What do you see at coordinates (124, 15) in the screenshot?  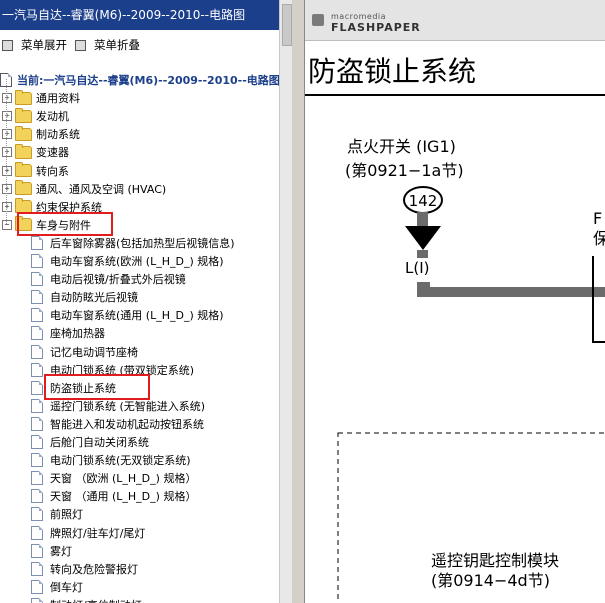 I see `panel-title: 一汽马自达--睿翼(M6)--2009--2010--电路图` at bounding box center [124, 15].